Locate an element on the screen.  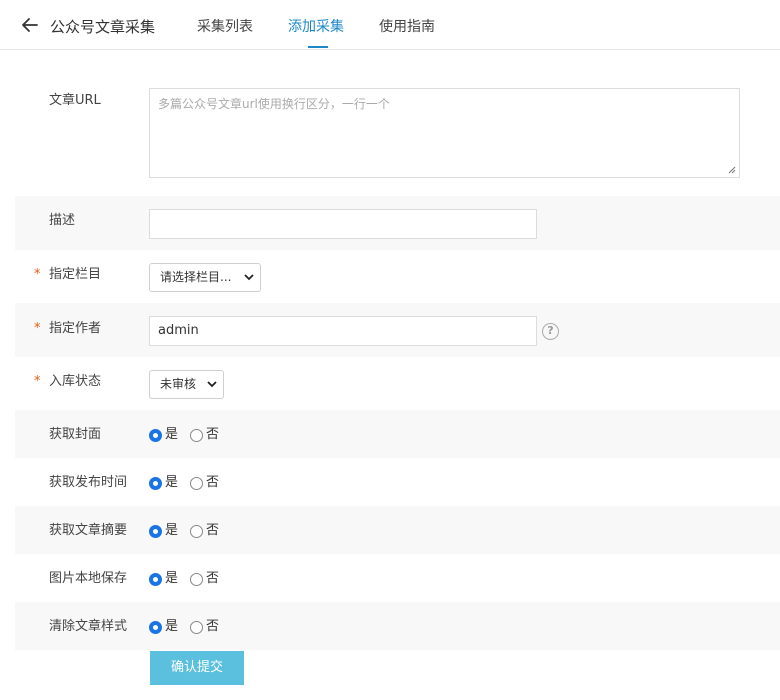
status-select: 未审核 is located at coordinates (186, 384).